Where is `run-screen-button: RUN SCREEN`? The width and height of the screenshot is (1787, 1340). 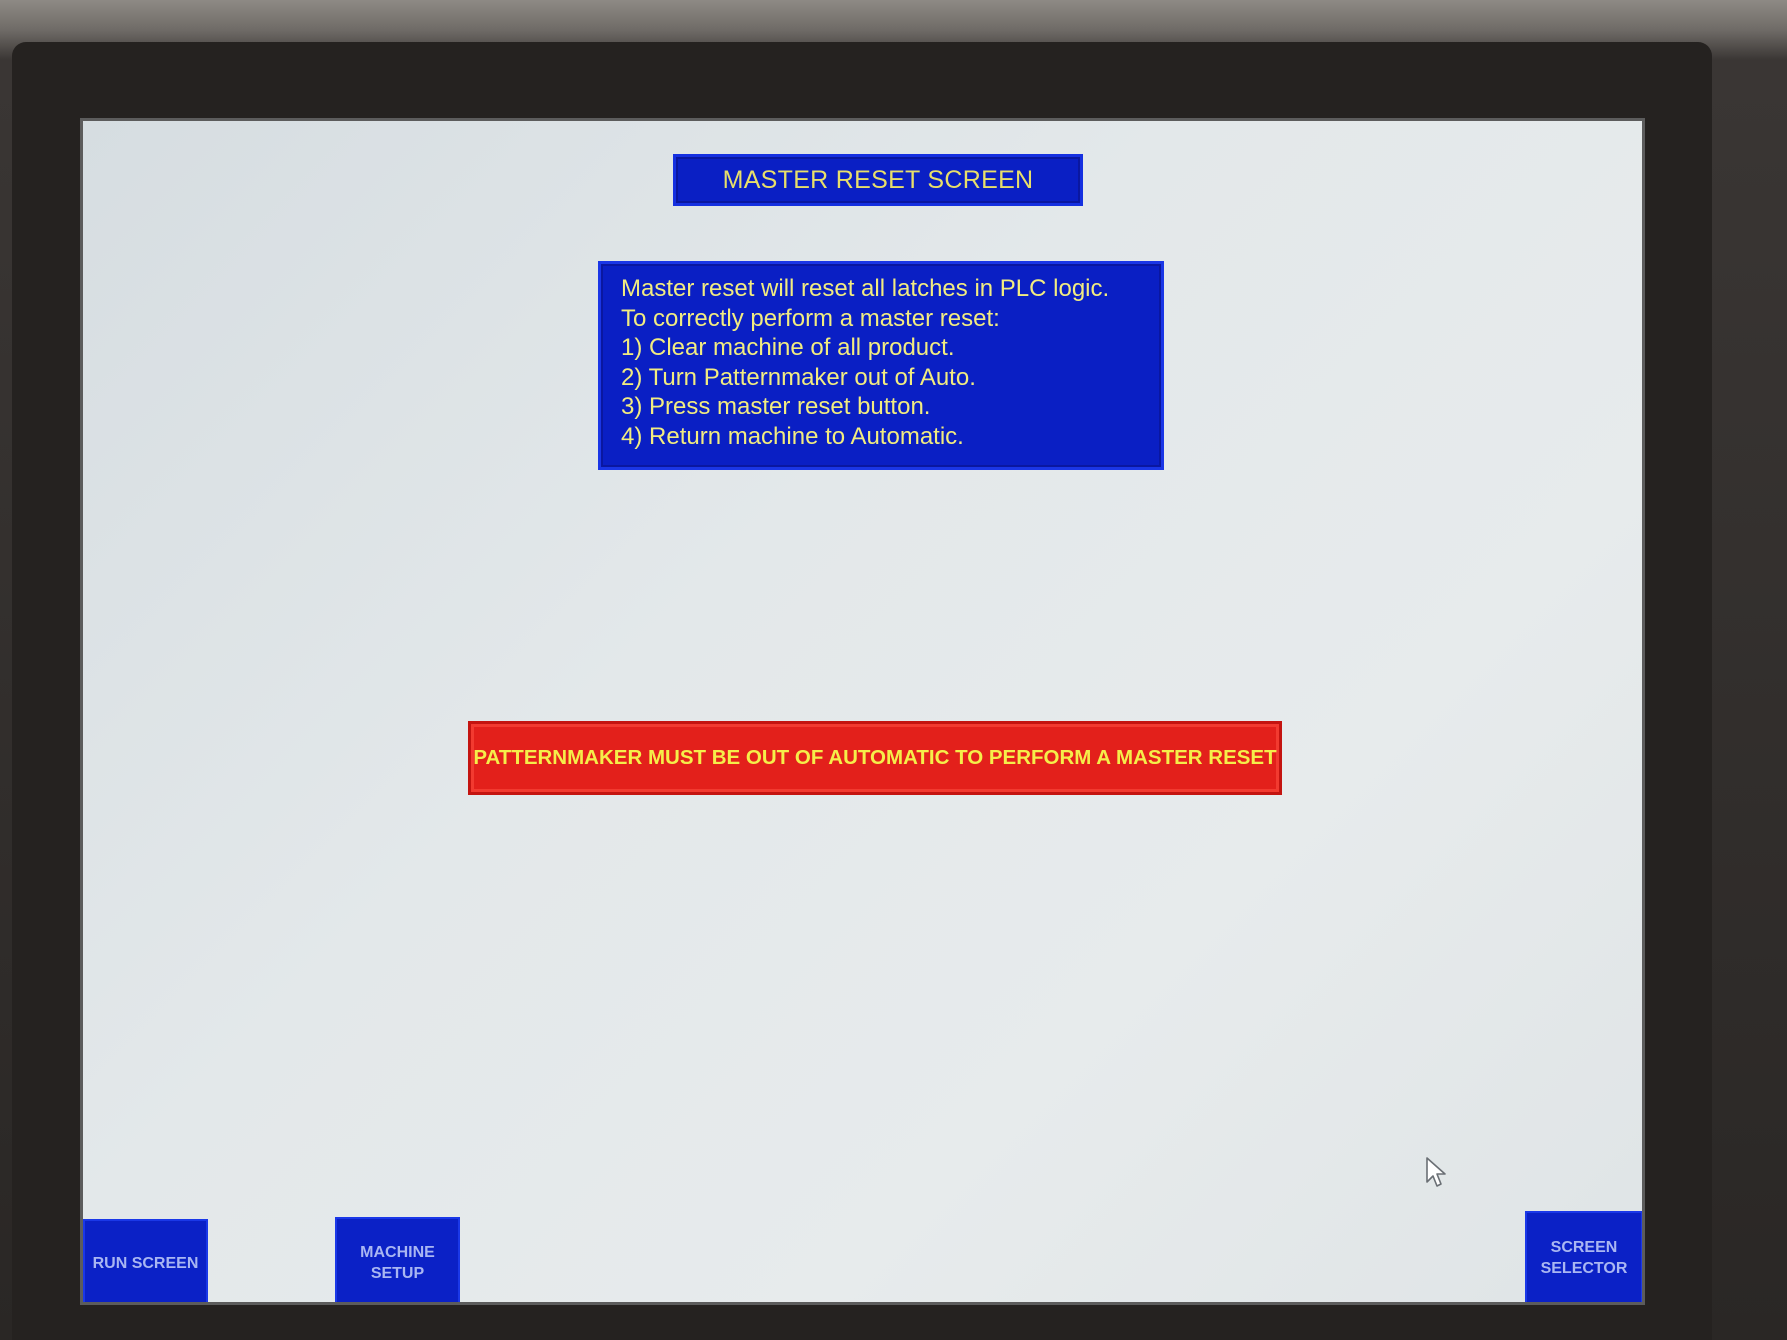
run-screen-button: RUN SCREEN is located at coordinates (145, 1260).